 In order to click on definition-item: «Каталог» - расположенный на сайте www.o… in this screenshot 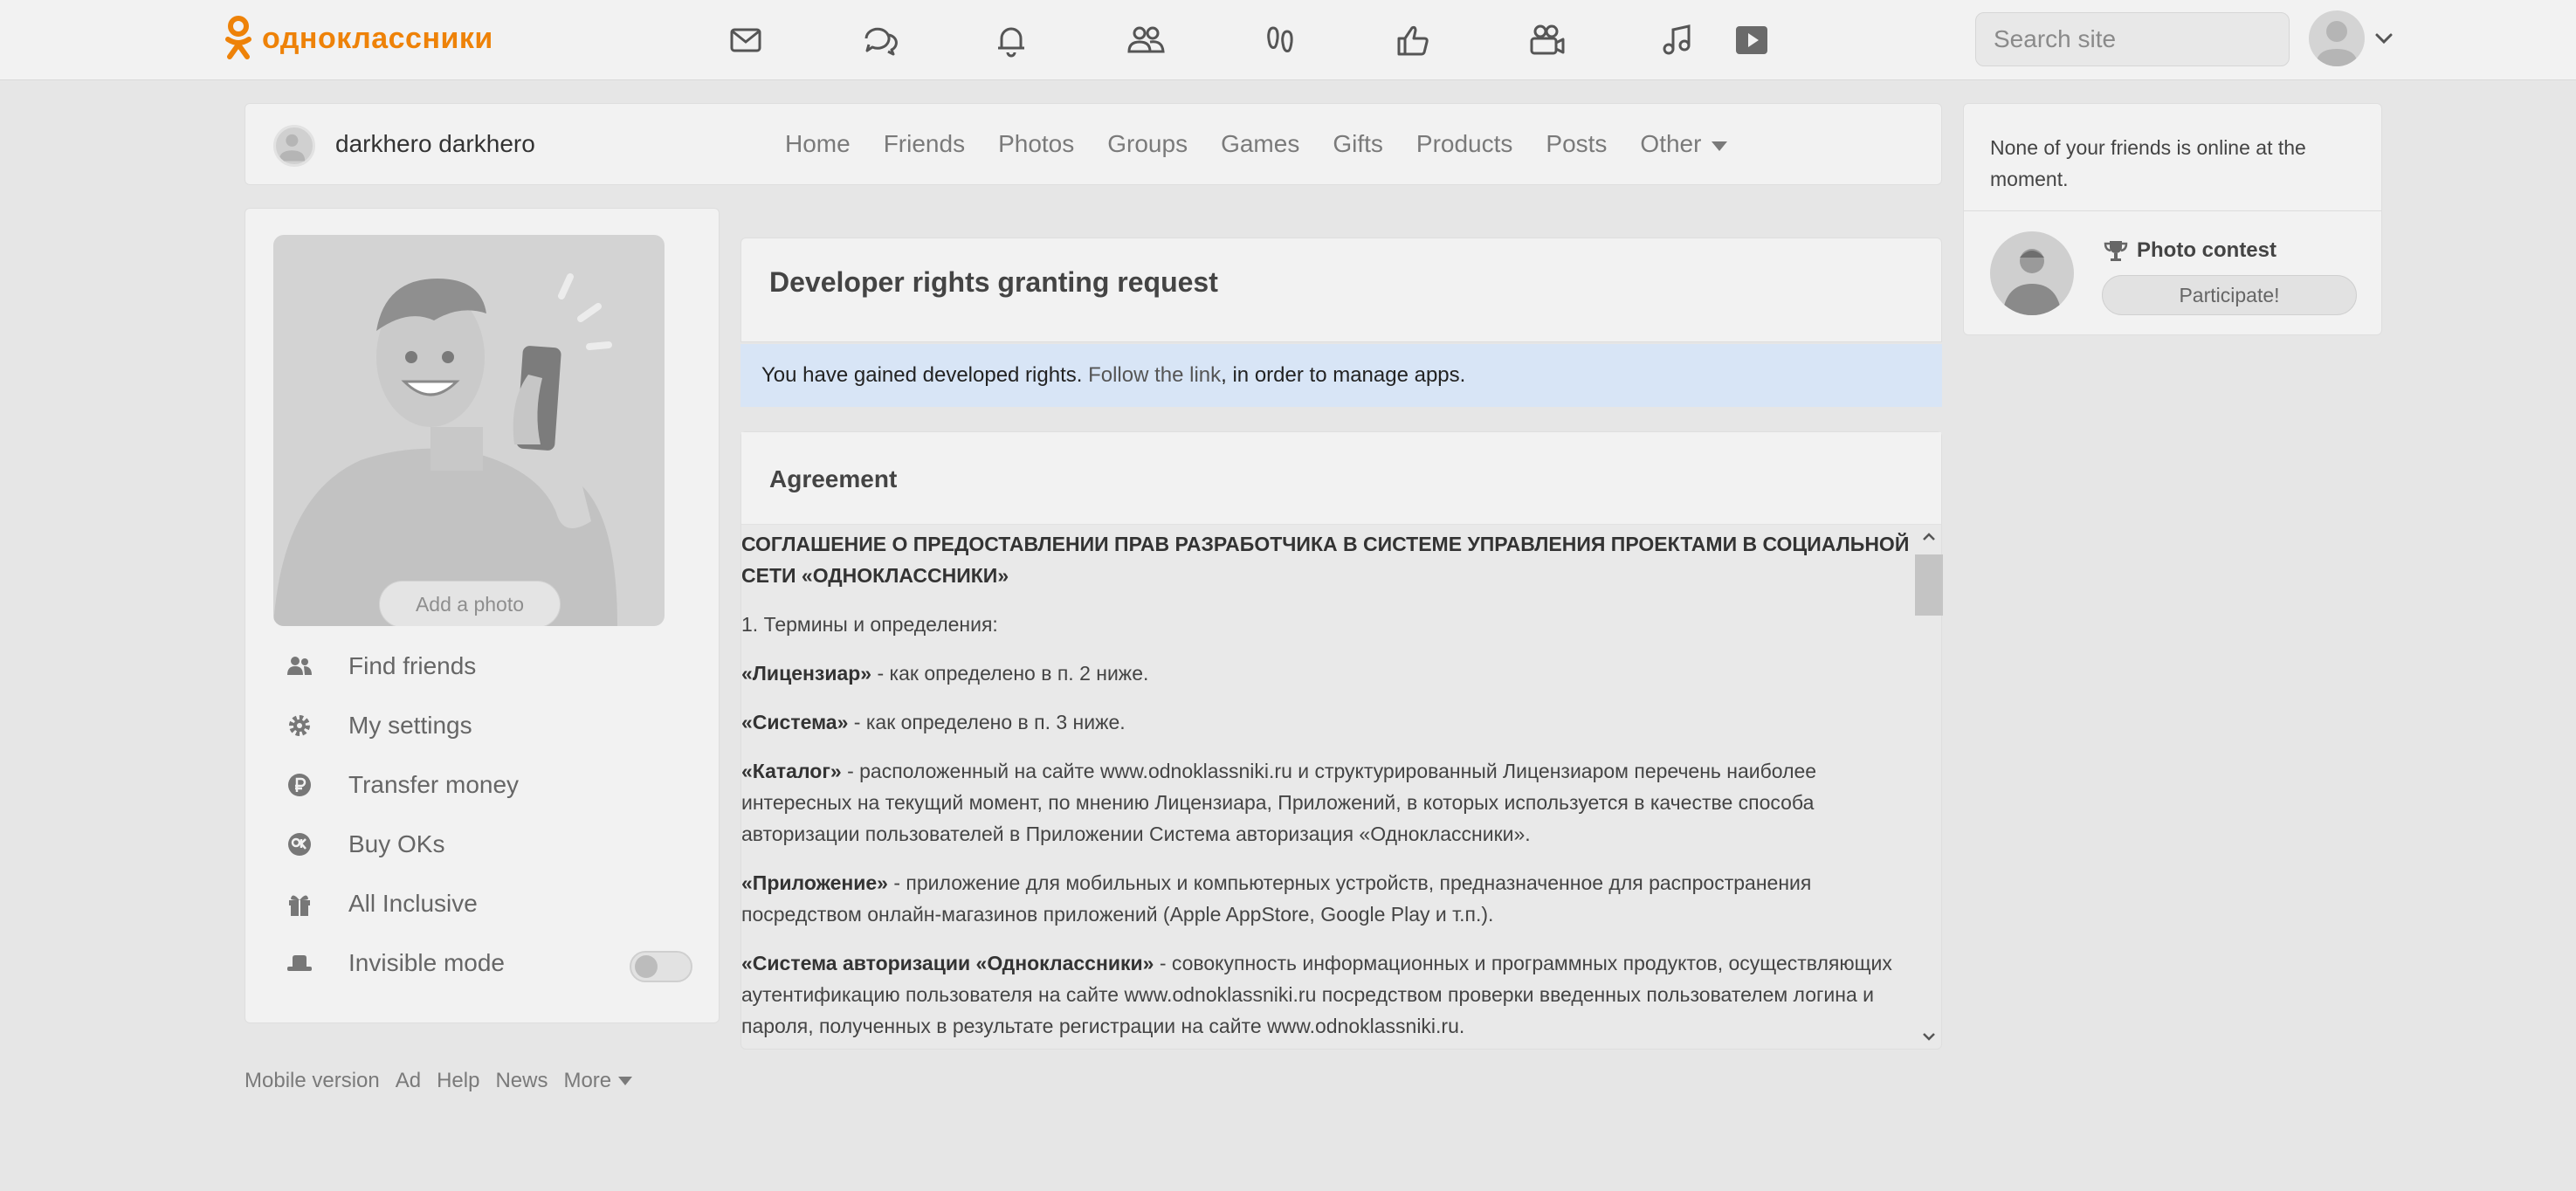, I will do `click(1327, 802)`.